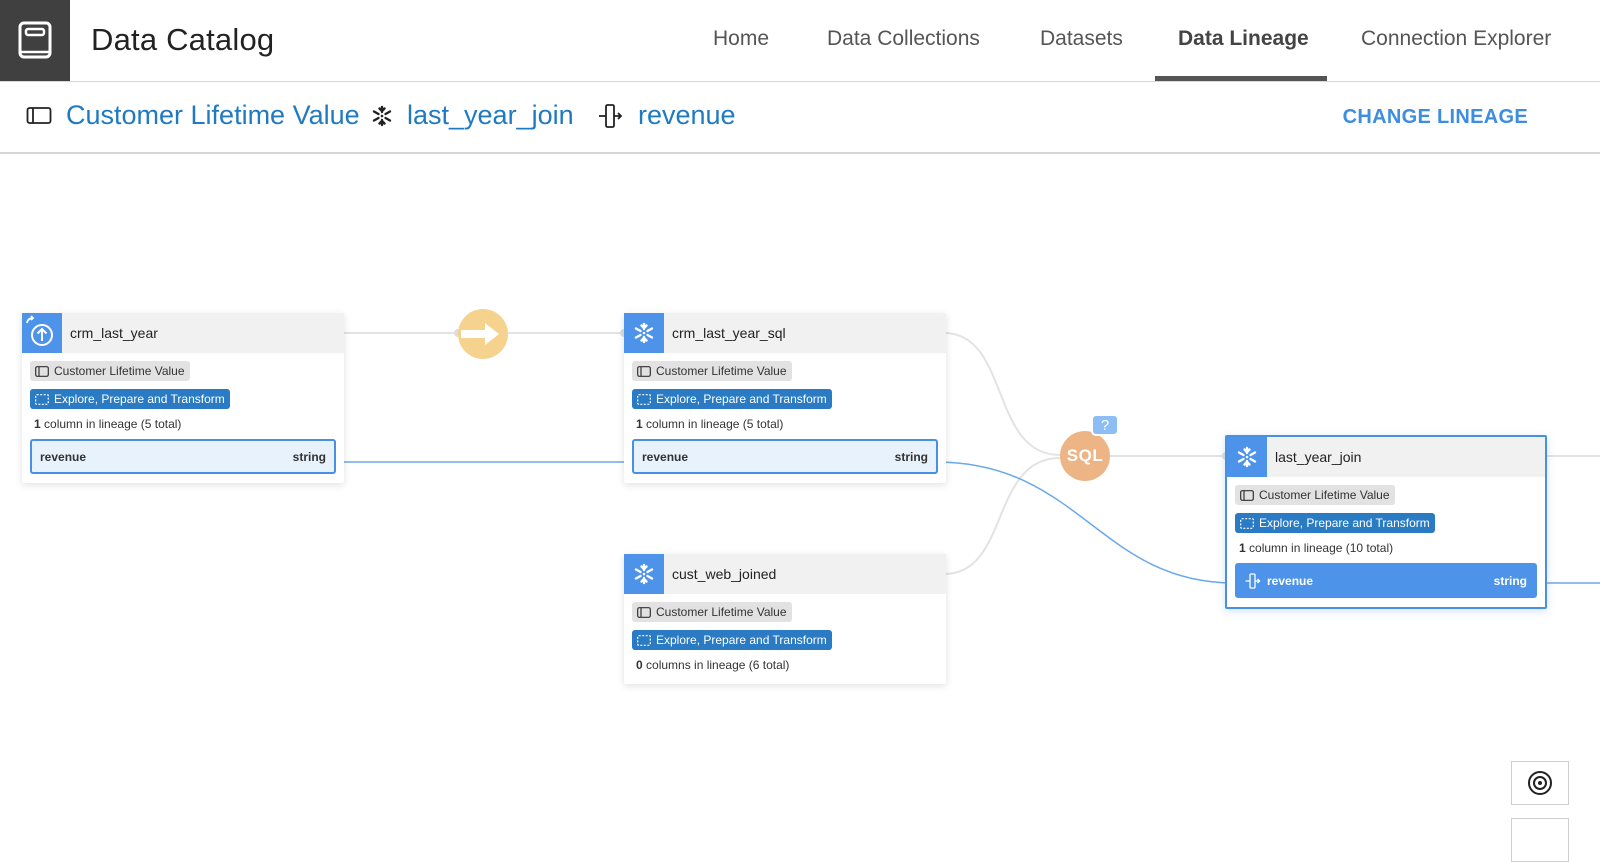 The image size is (1600, 862). What do you see at coordinates (1435, 117) in the screenshot?
I see `change-lineage-button: CHANGE LINEAGE` at bounding box center [1435, 117].